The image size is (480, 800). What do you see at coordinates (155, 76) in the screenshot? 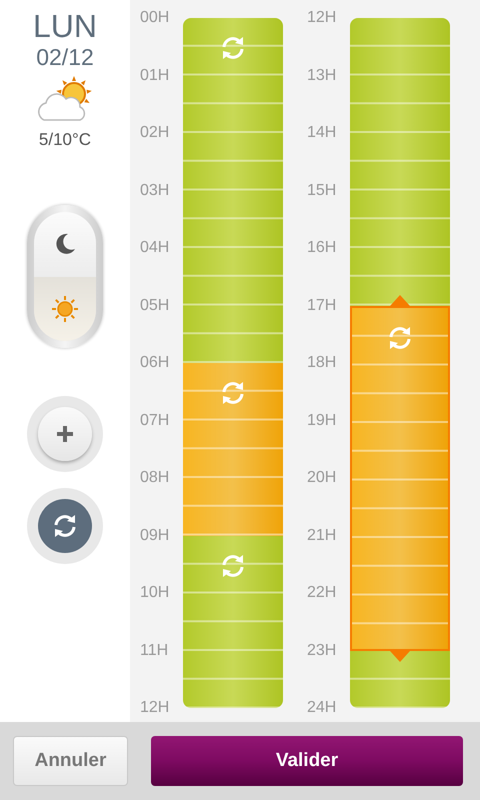
I see `hour-label: 01H` at bounding box center [155, 76].